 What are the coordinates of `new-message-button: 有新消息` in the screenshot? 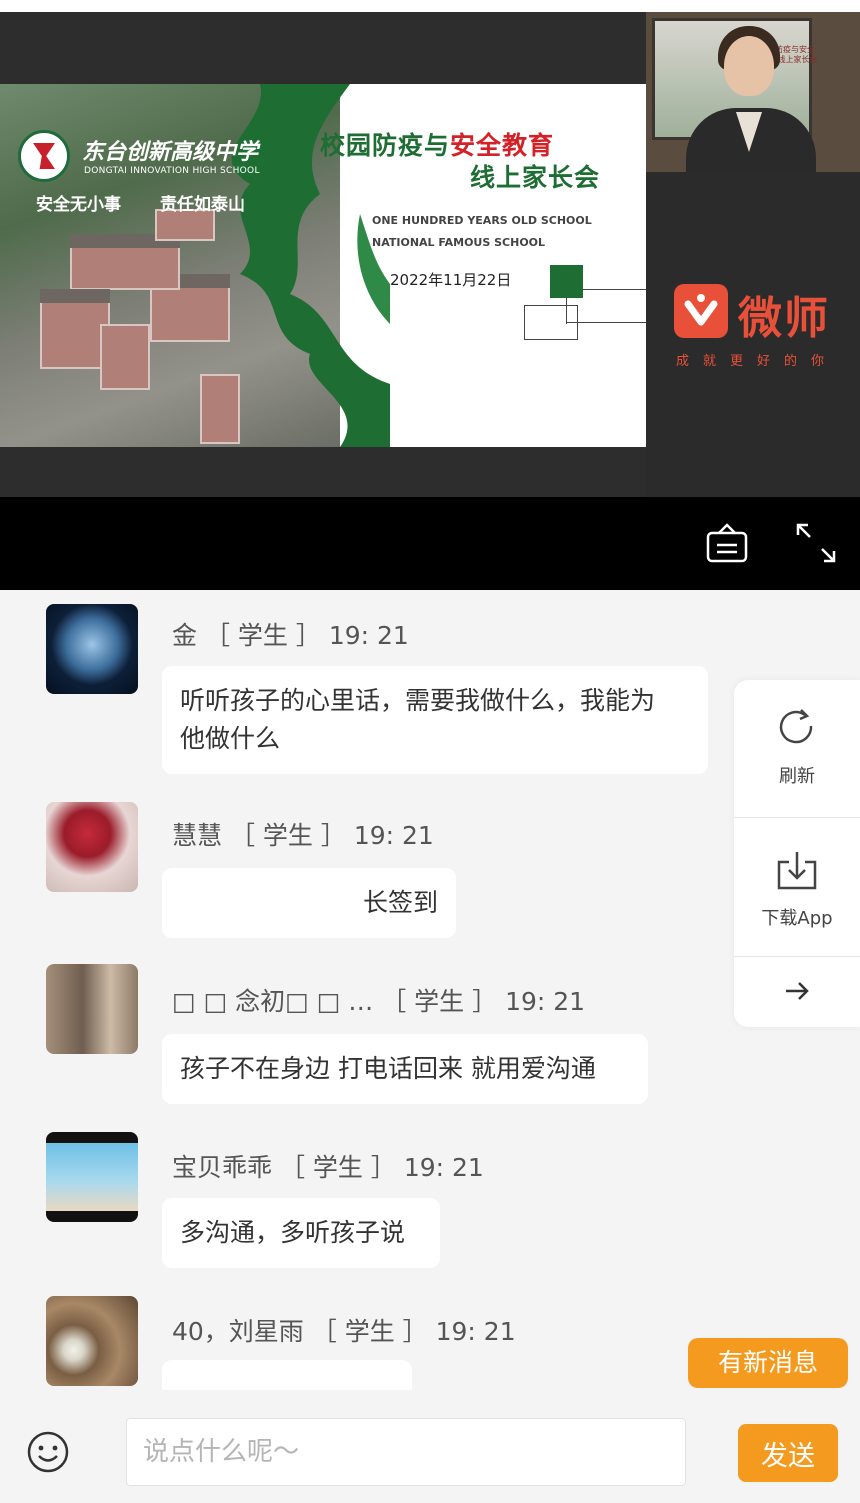 It's located at (768, 1363).